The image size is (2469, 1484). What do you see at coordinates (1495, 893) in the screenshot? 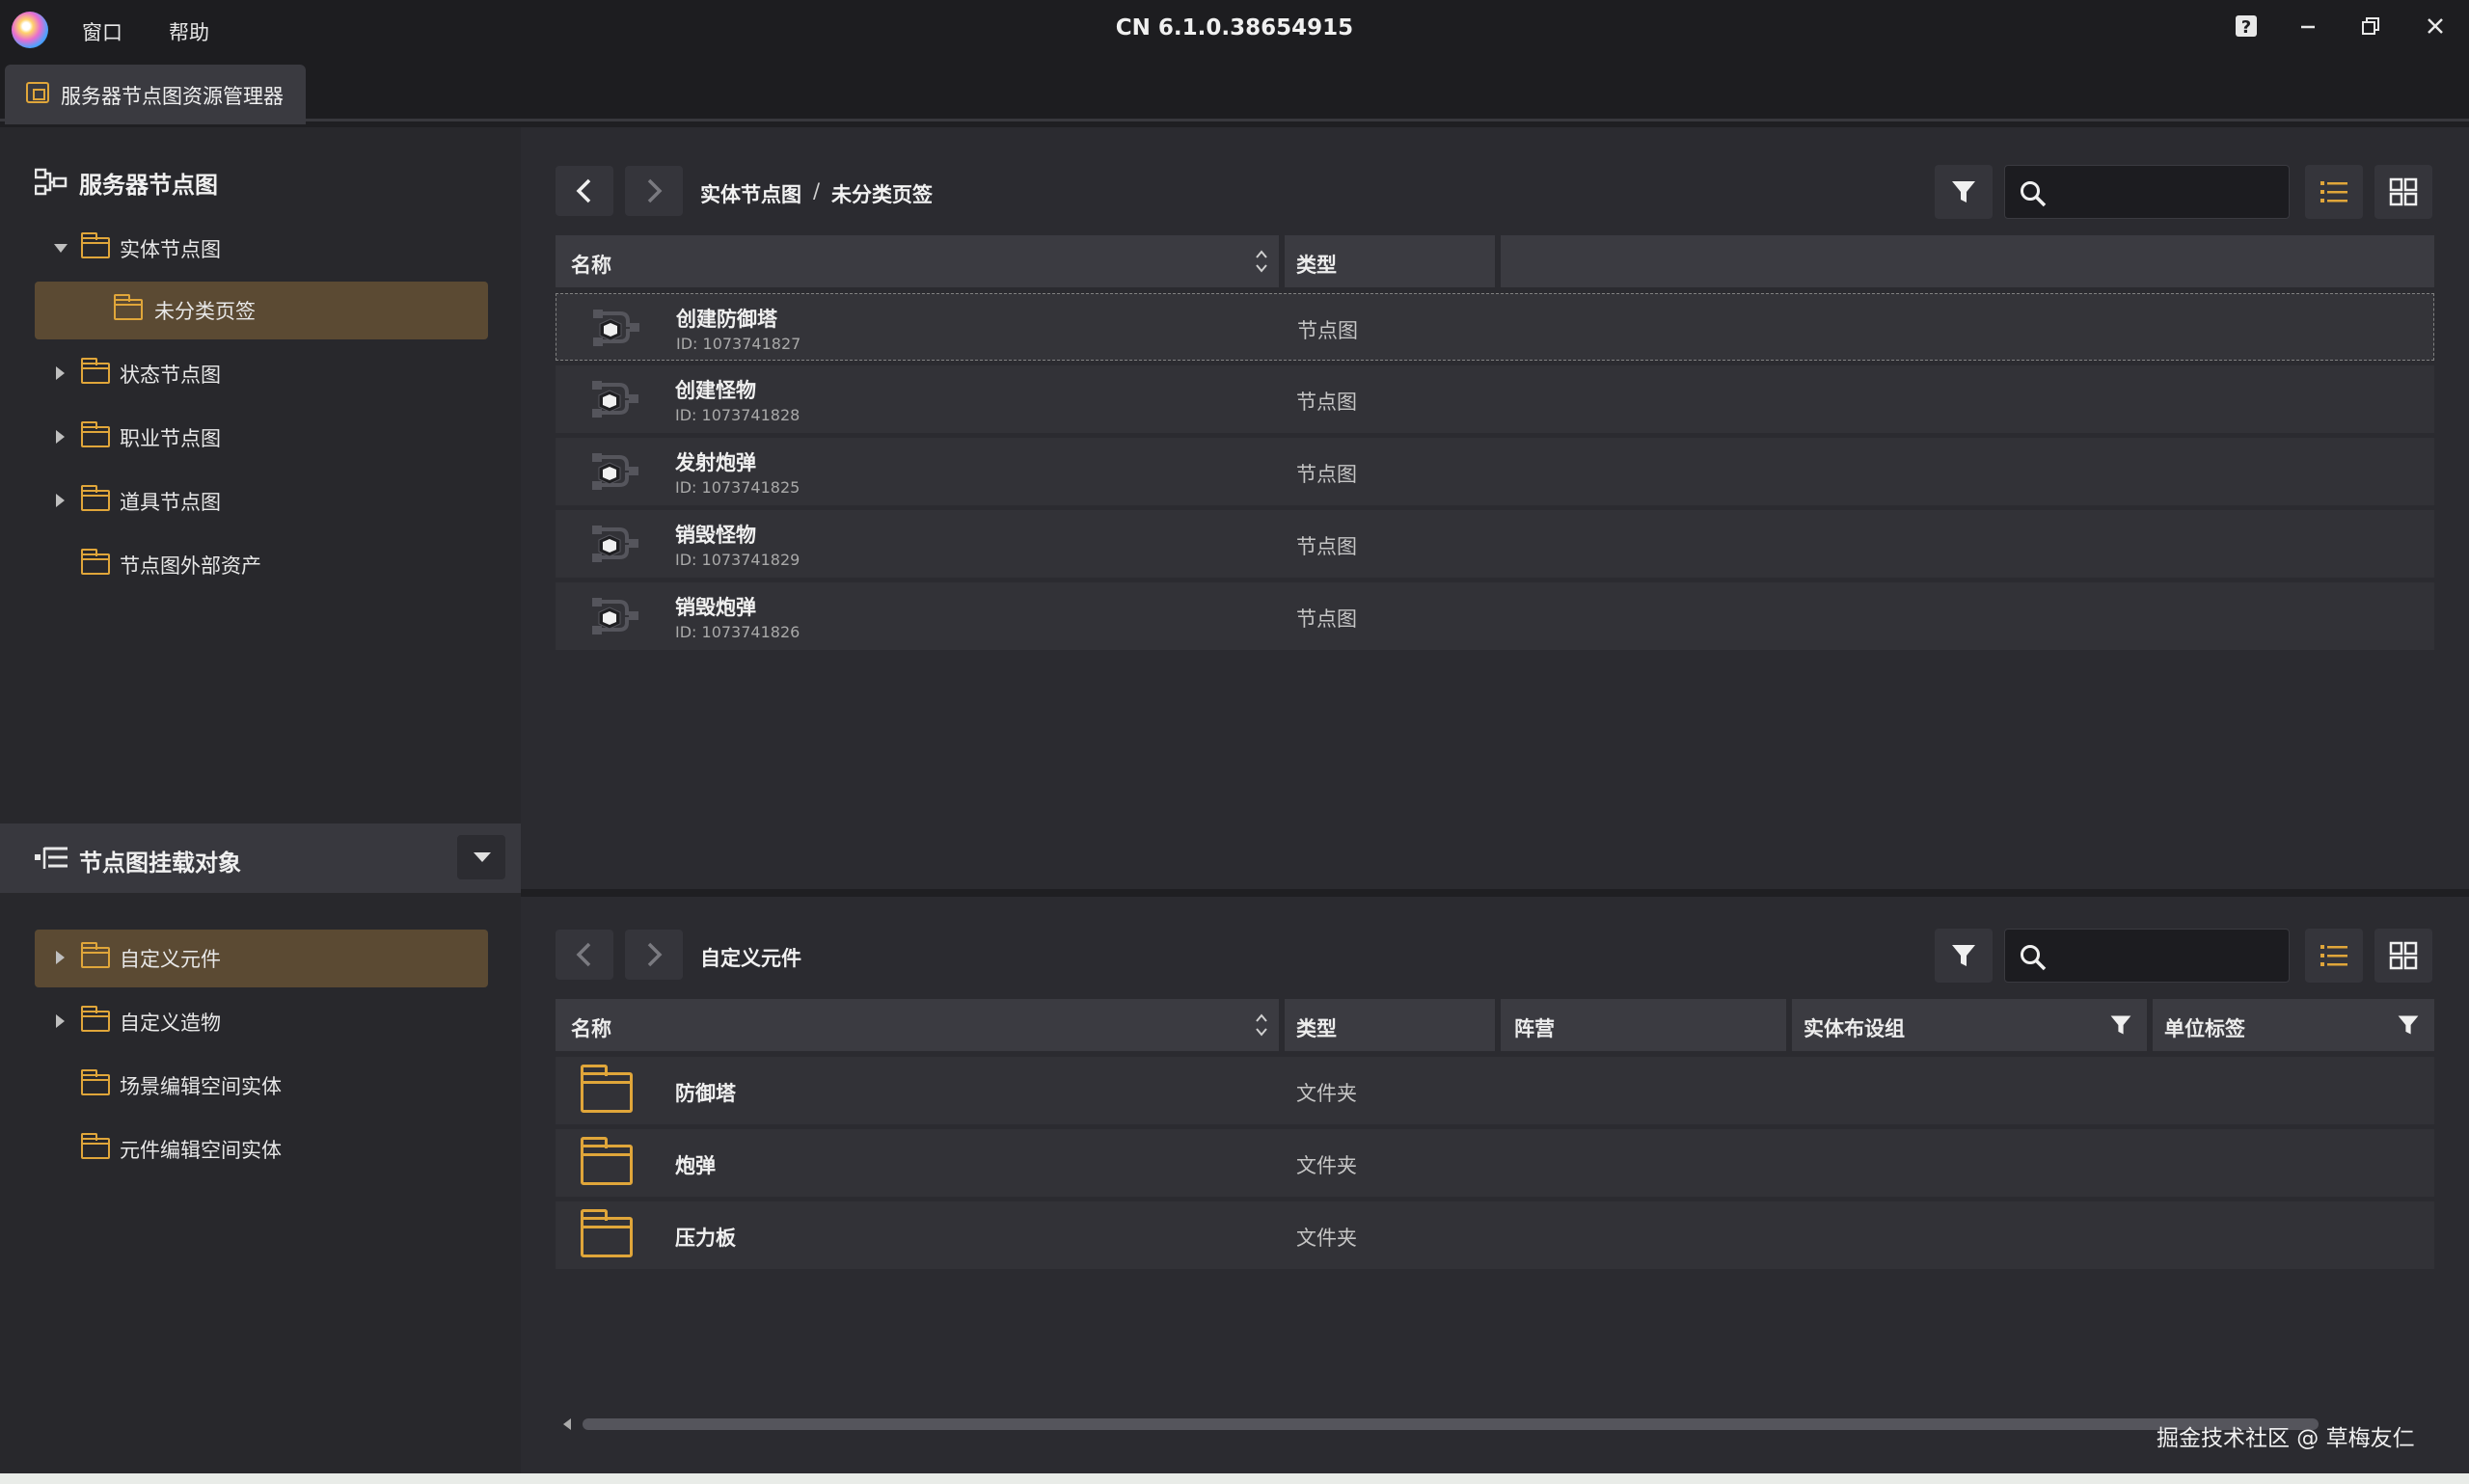
I see `pane-splitter` at bounding box center [1495, 893].